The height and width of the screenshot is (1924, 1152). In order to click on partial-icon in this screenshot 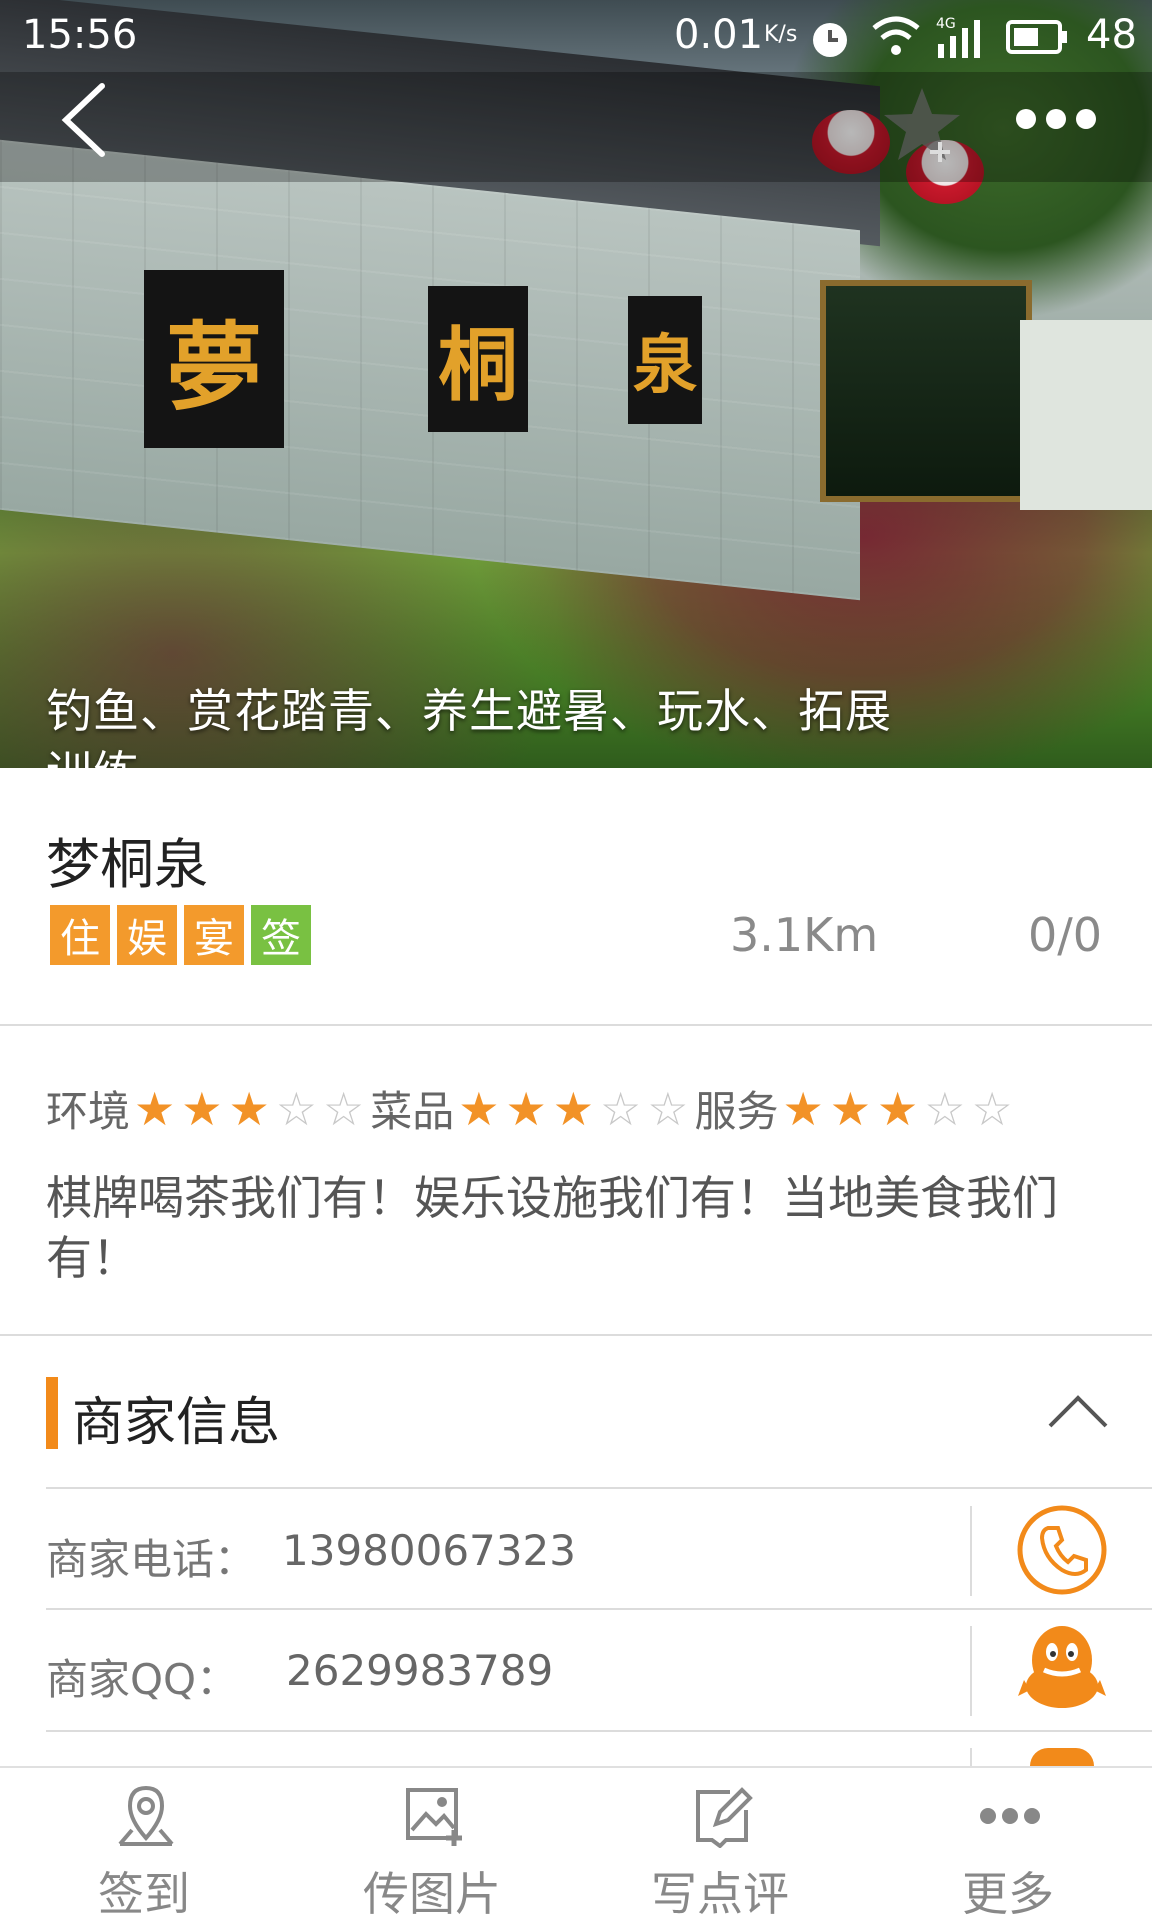, I will do `click(1062, 1757)`.